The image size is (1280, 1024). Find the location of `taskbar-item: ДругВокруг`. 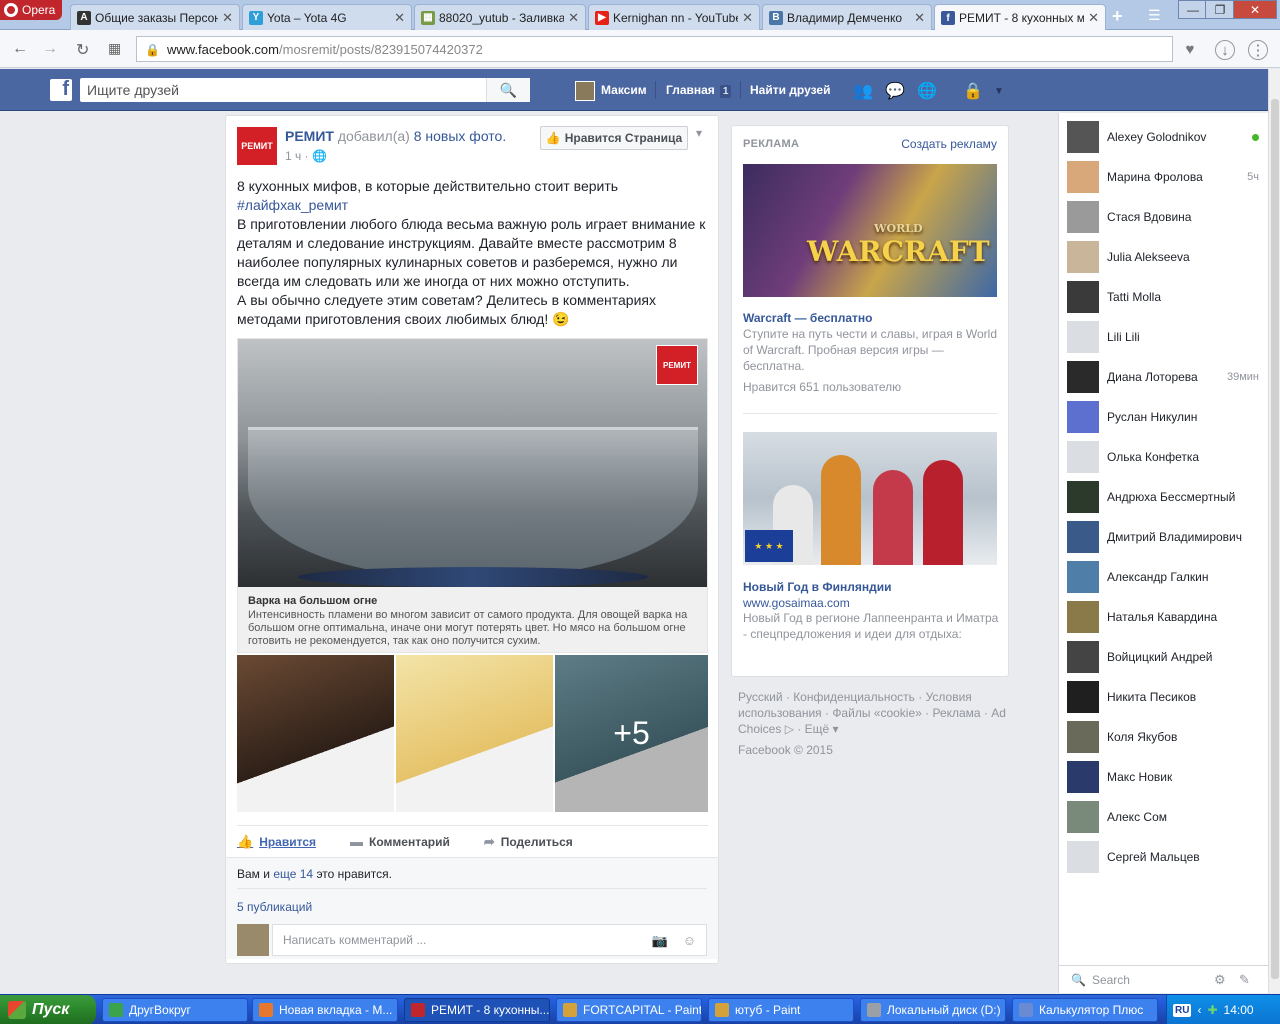

taskbar-item: ДругВокруг is located at coordinates (175, 1010).